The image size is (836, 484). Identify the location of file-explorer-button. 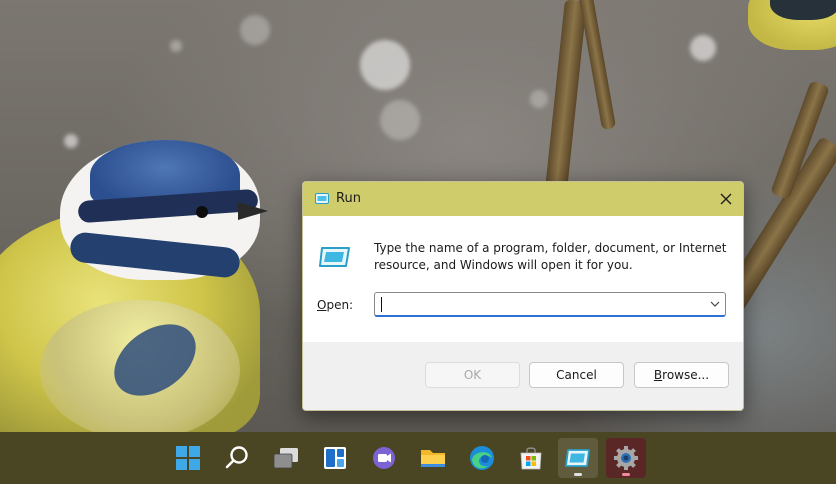
(433, 458).